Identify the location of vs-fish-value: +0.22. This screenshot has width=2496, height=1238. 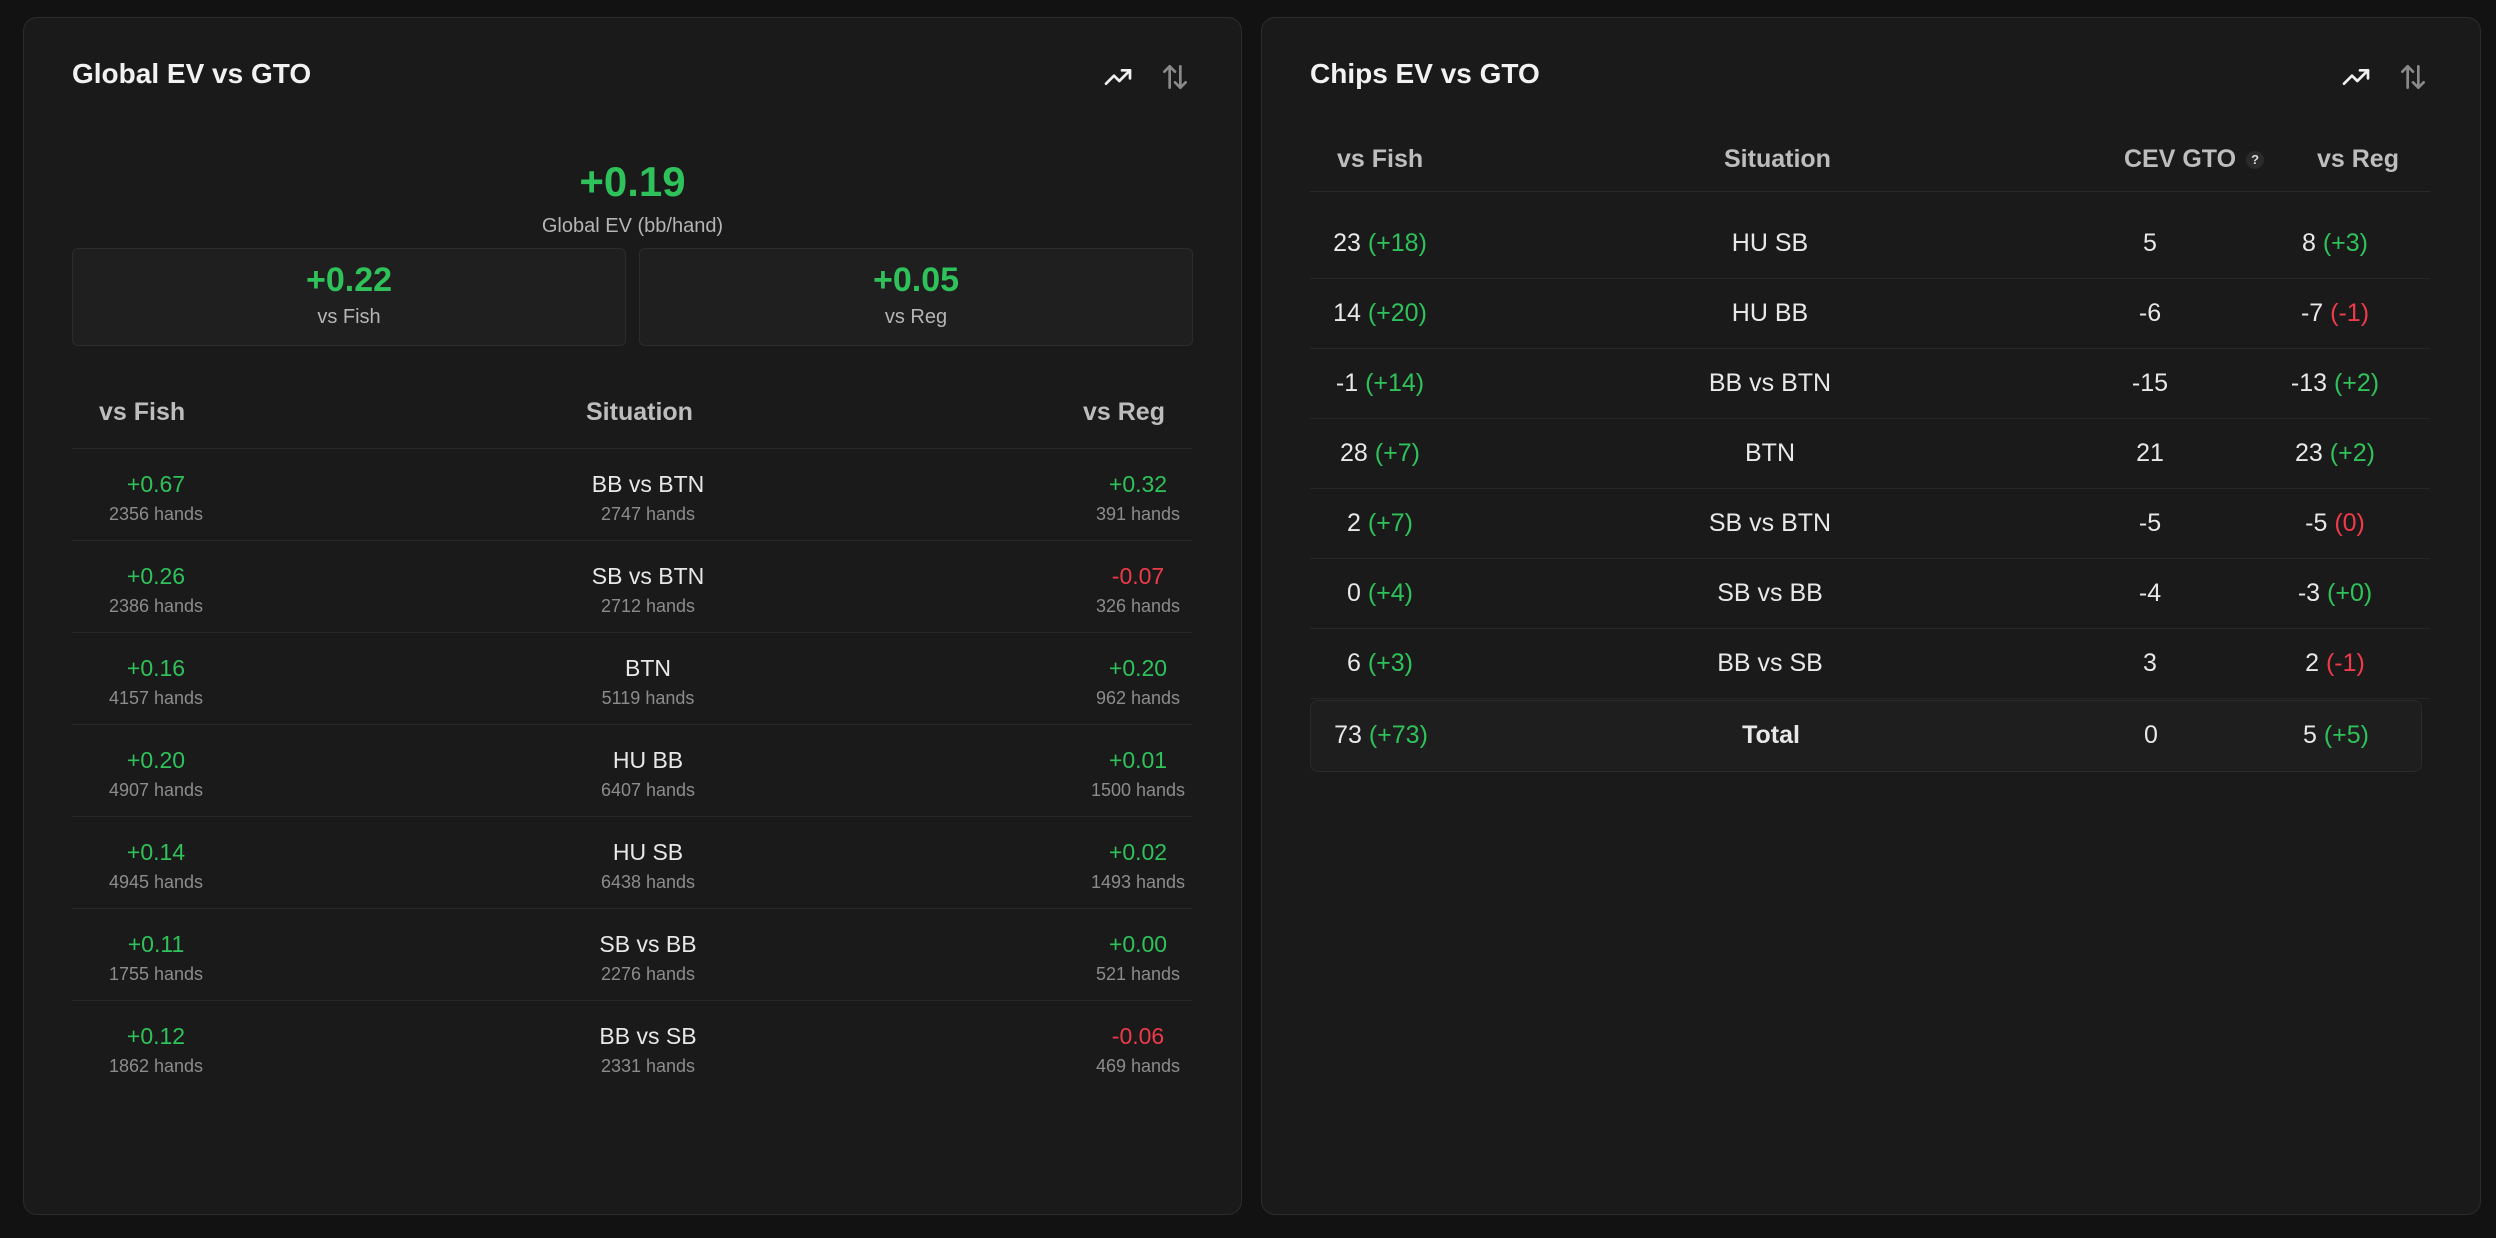
(349, 280).